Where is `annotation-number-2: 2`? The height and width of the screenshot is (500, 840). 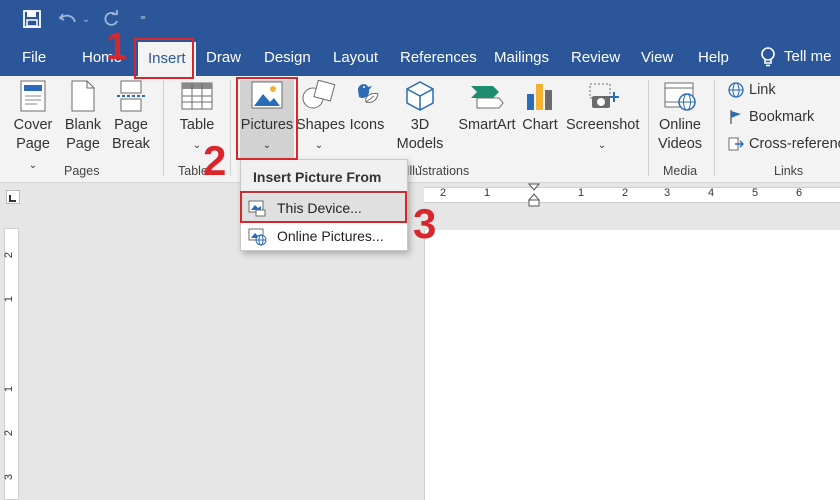 annotation-number-2: 2 is located at coordinates (215, 160).